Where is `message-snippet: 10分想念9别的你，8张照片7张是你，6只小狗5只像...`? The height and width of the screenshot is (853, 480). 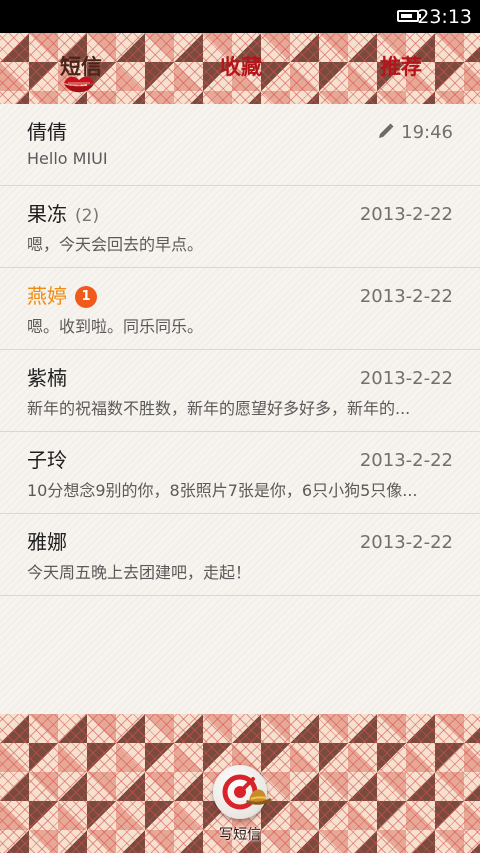
message-snippet: 10分想念9别的你，8张照片7张是你，6只小狗5只像... is located at coordinates (222, 490).